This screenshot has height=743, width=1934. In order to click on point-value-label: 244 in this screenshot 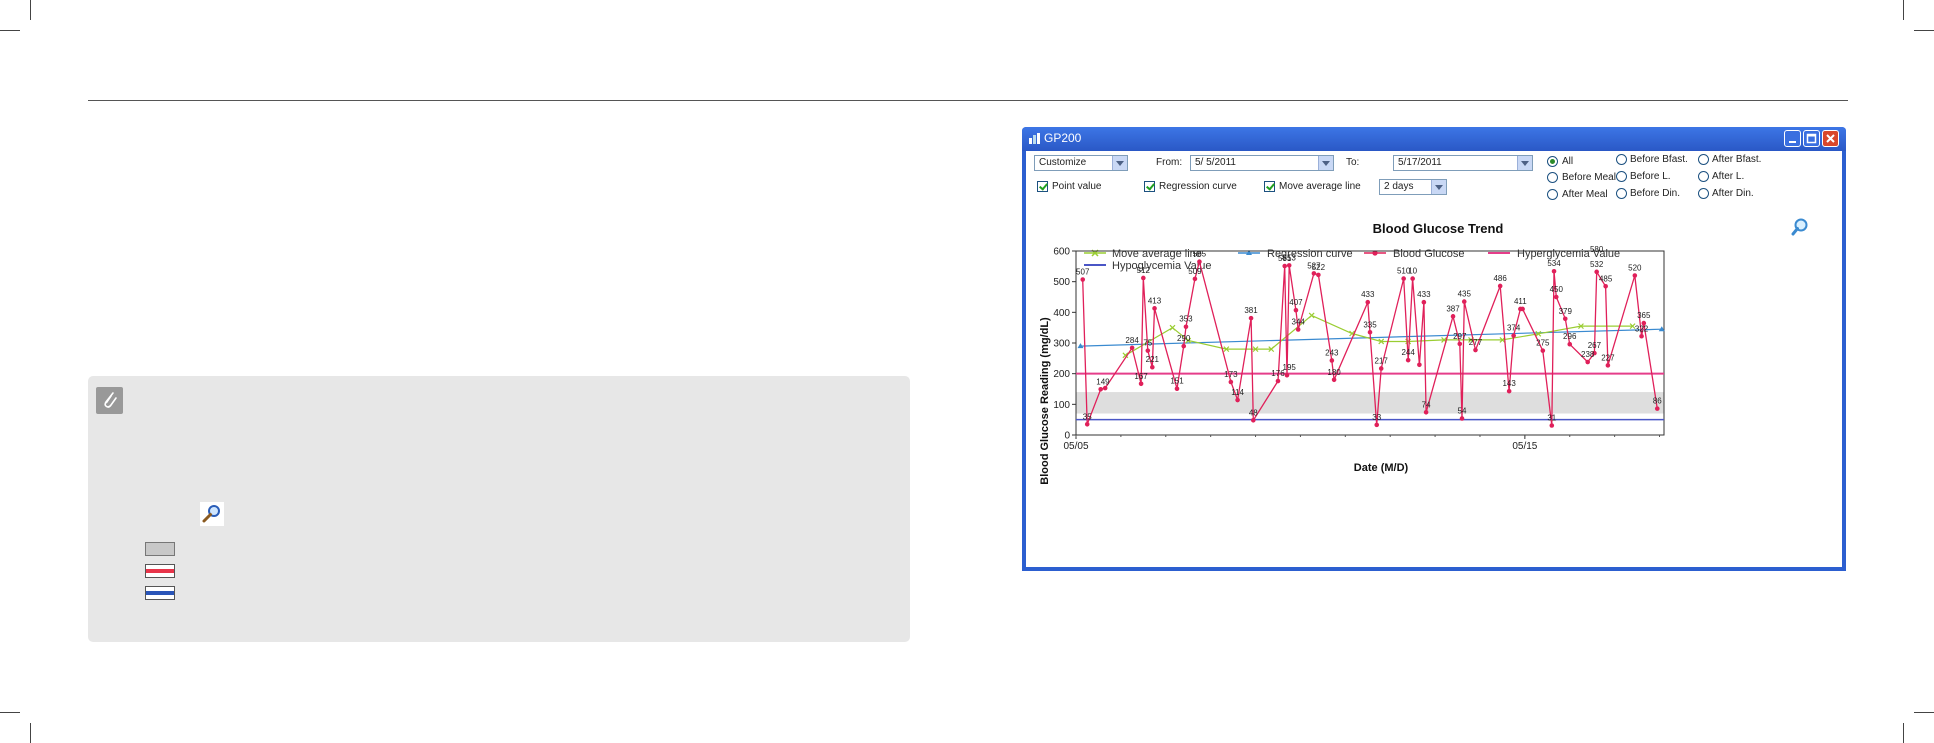, I will do `click(1408, 352)`.